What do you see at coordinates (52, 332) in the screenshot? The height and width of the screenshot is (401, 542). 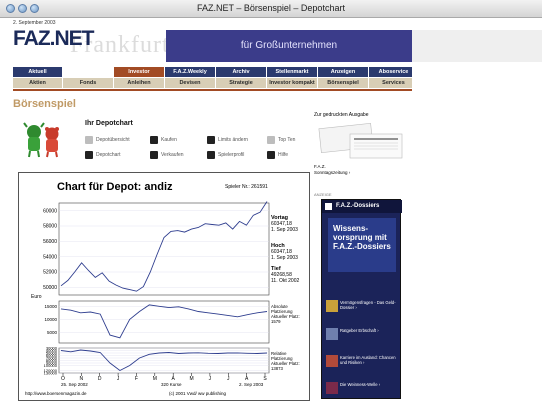 I see `middle-y-tick-label: 5000` at bounding box center [52, 332].